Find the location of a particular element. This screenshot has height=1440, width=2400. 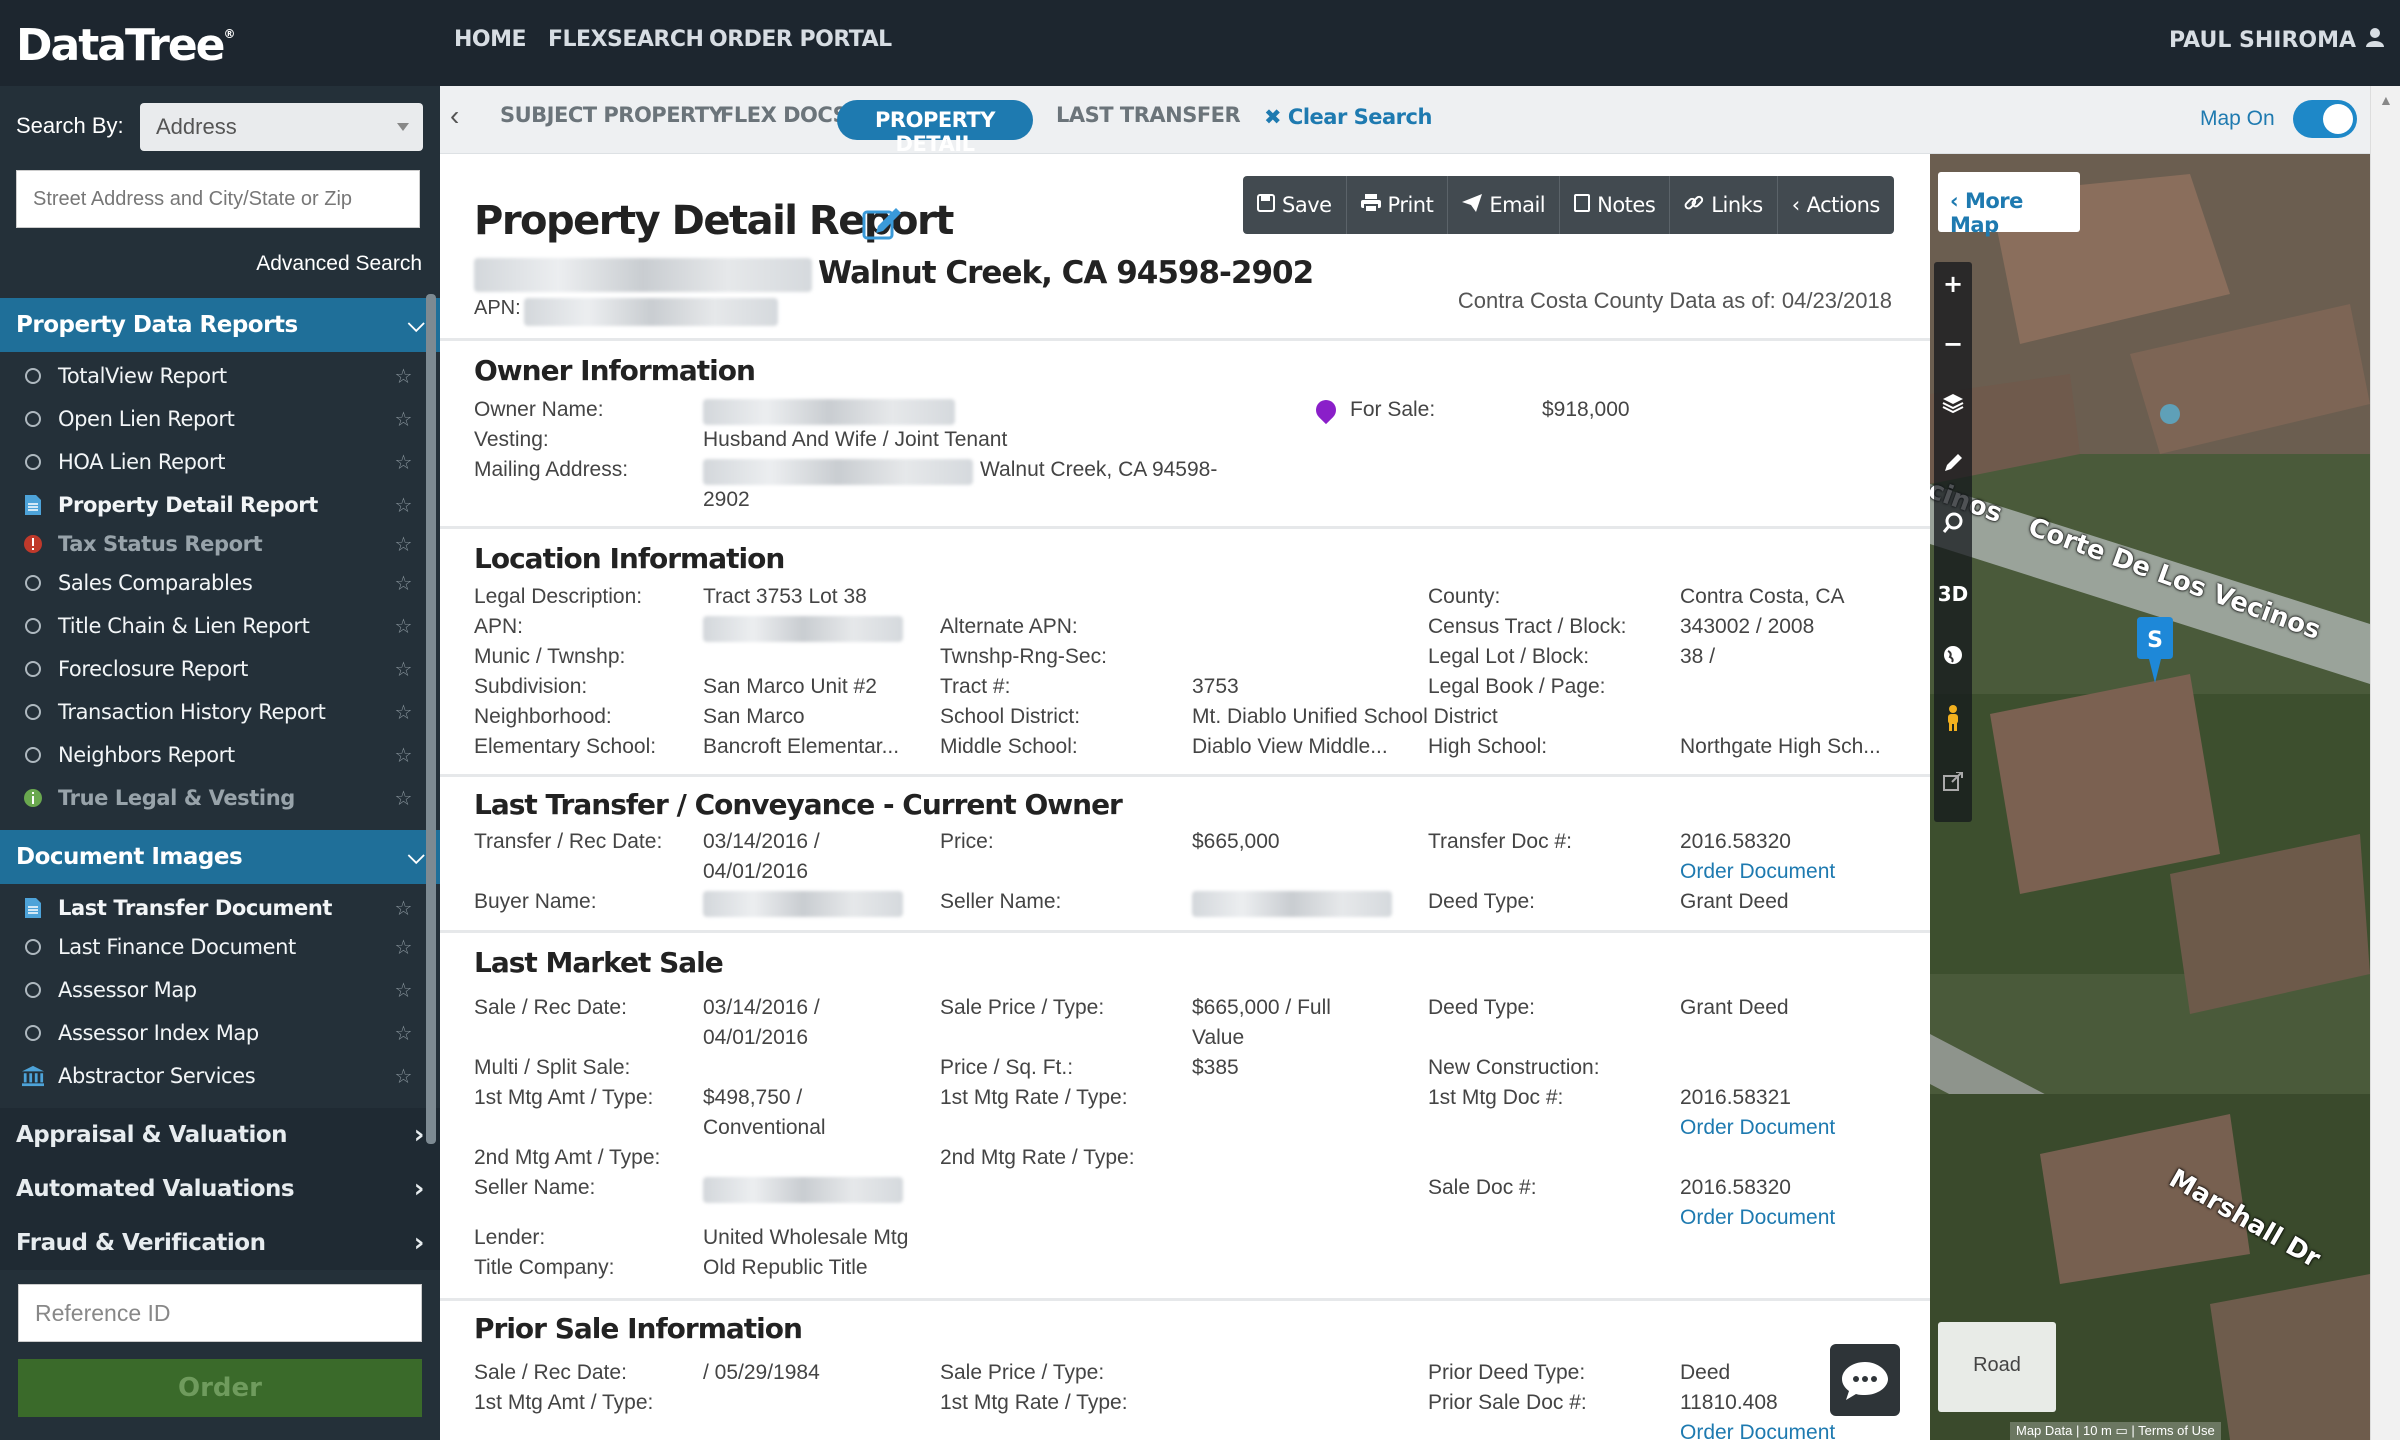

sidebar-item-neighbors: Neighbors Report ☆ is located at coordinates (210, 754).